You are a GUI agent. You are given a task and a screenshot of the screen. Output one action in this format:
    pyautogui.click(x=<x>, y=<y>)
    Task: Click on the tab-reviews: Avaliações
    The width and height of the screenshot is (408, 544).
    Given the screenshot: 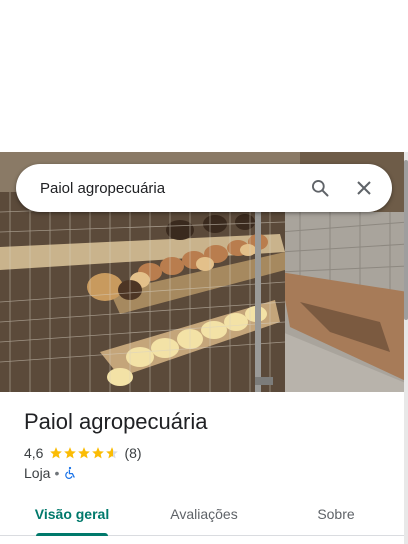 What is the action you would take?
    pyautogui.click(x=204, y=514)
    